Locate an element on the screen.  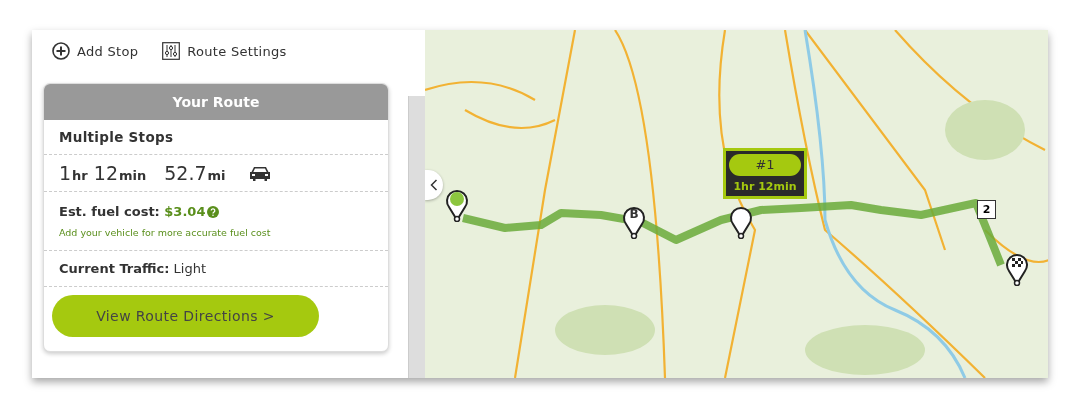
plus-circle-icon is located at coordinates (61, 51).